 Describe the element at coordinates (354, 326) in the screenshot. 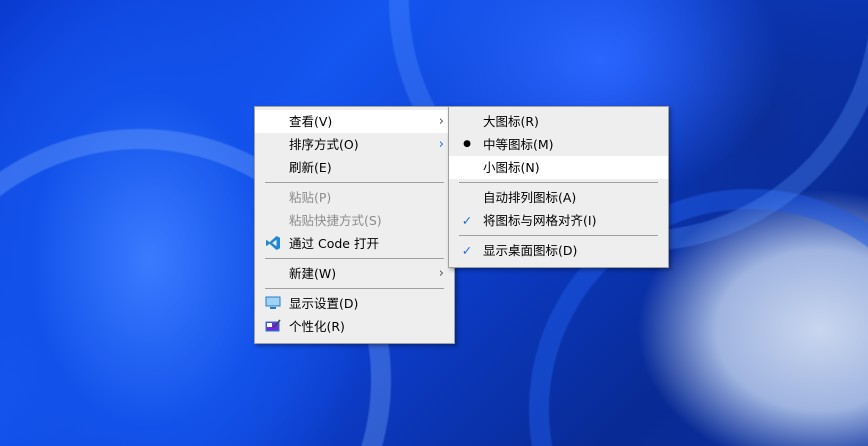

I see `menu-item-personalize: 个性化(R)` at that location.